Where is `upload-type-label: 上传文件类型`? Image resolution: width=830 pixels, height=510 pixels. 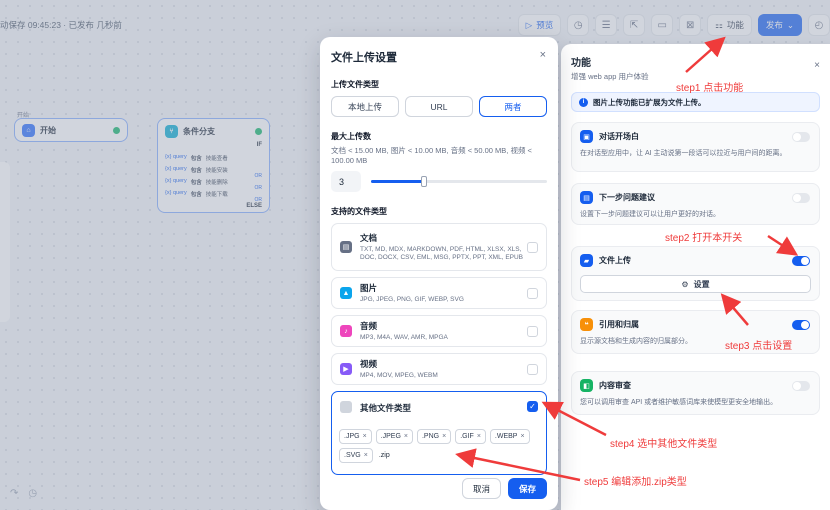 upload-type-label: 上传文件类型 is located at coordinates (355, 84).